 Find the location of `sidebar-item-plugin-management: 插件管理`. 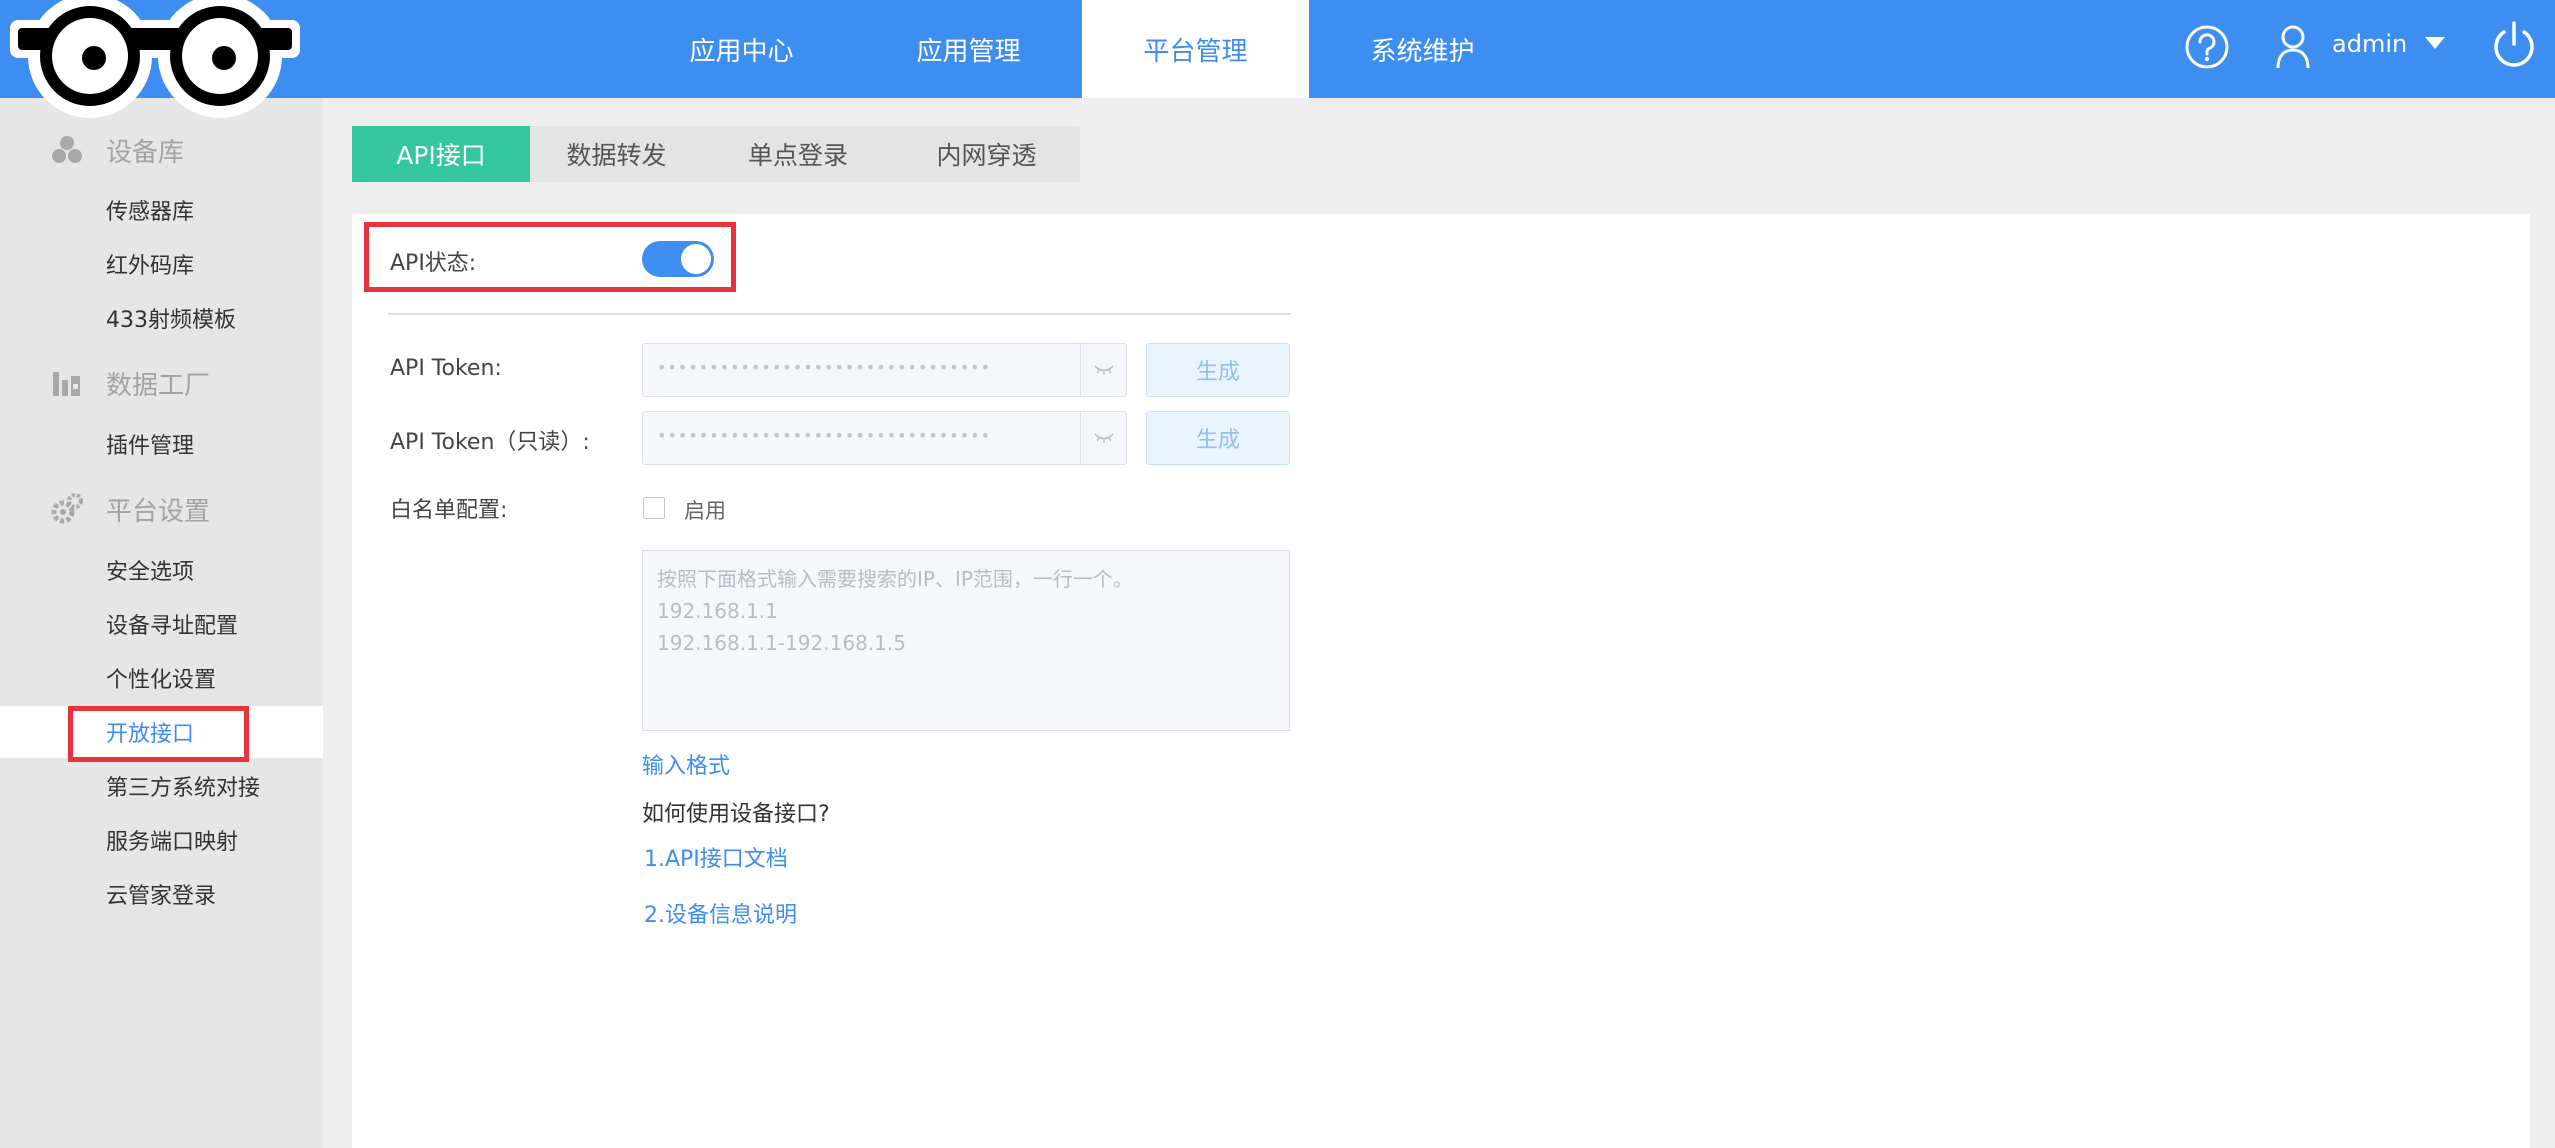

sidebar-item-plugin-management: 插件管理 is located at coordinates (161, 444).